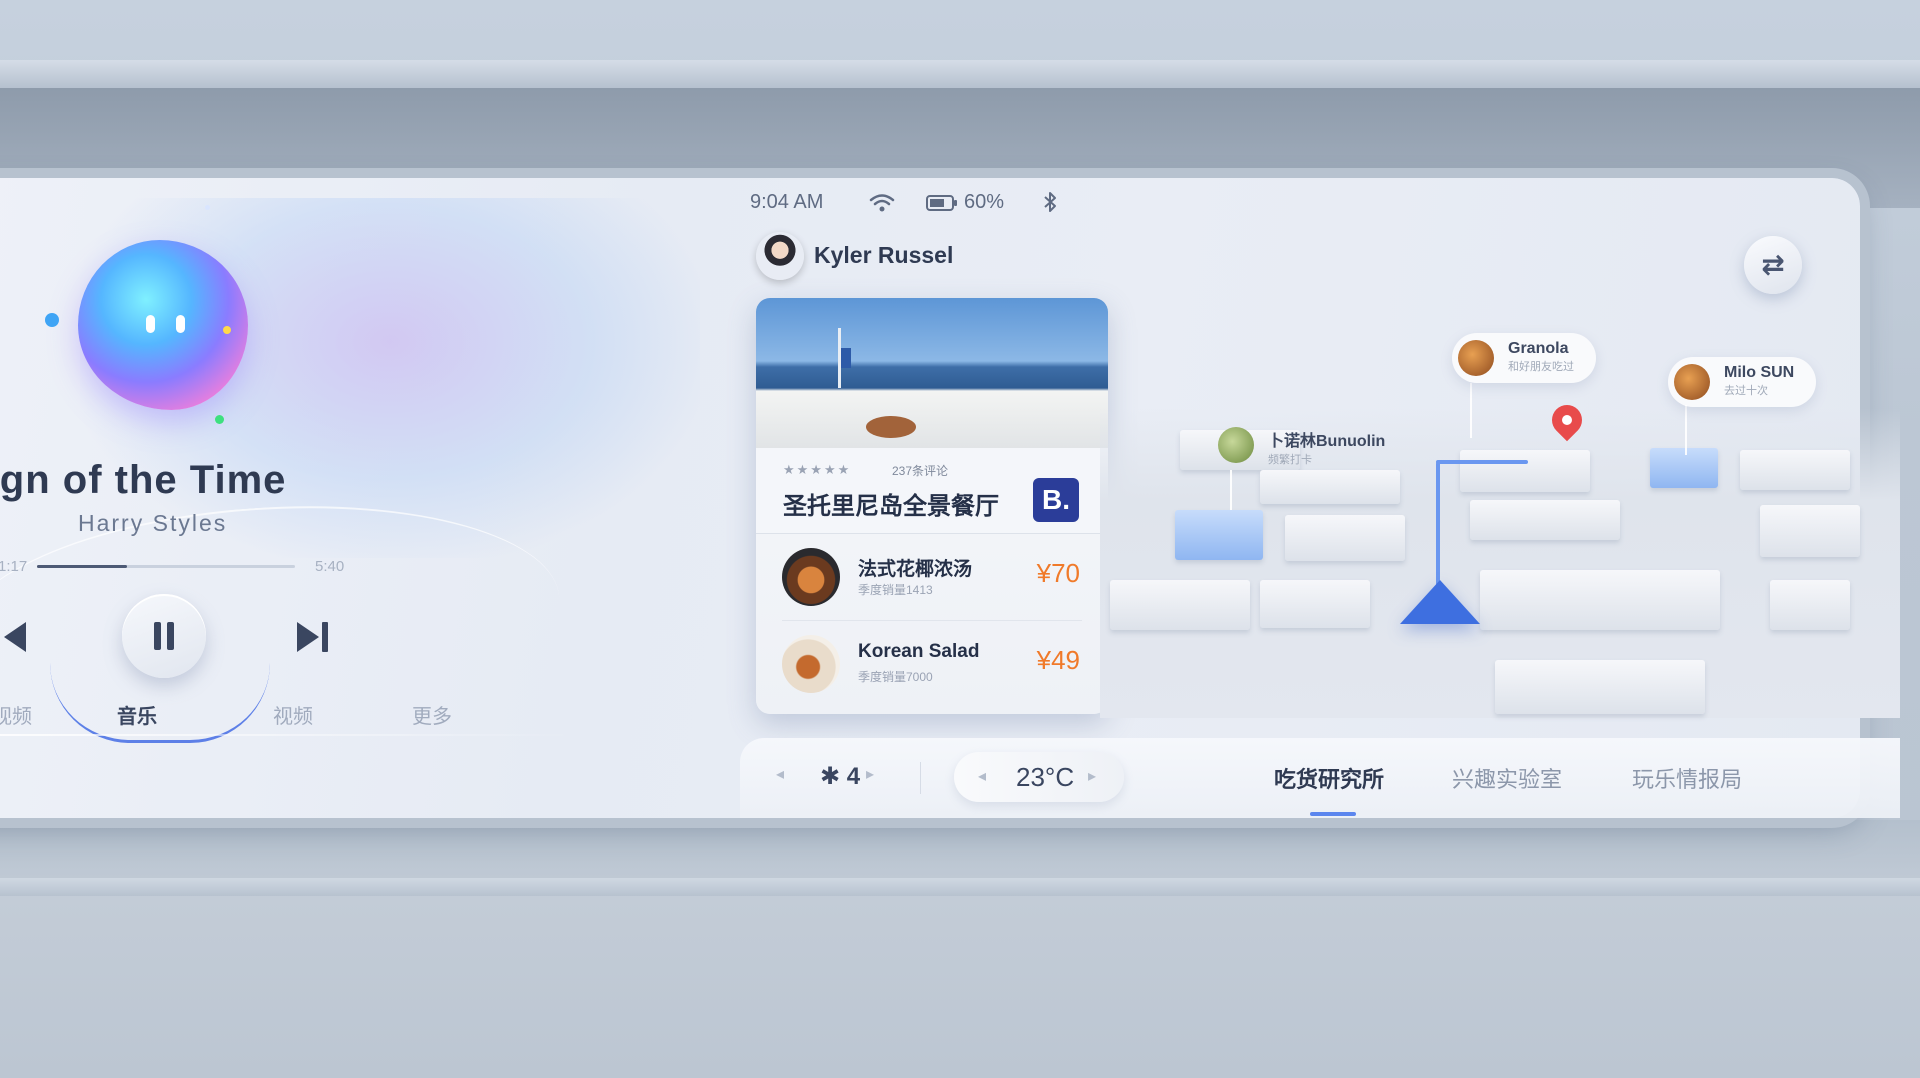 The width and height of the screenshot is (1920, 1078). What do you see at coordinates (817, 469) in the screenshot?
I see `rating-stars: ★★★★★` at bounding box center [817, 469].